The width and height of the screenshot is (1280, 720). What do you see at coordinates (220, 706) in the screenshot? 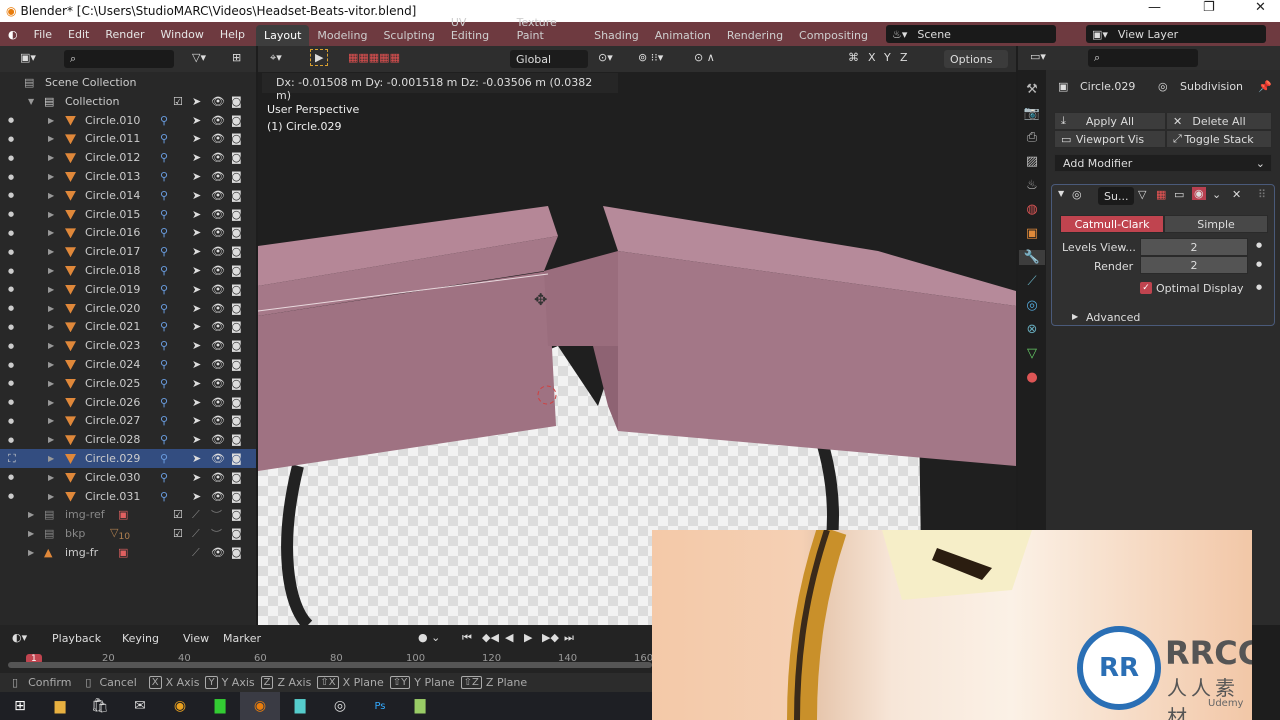
I see `app-green-icon: ▇` at bounding box center [220, 706].